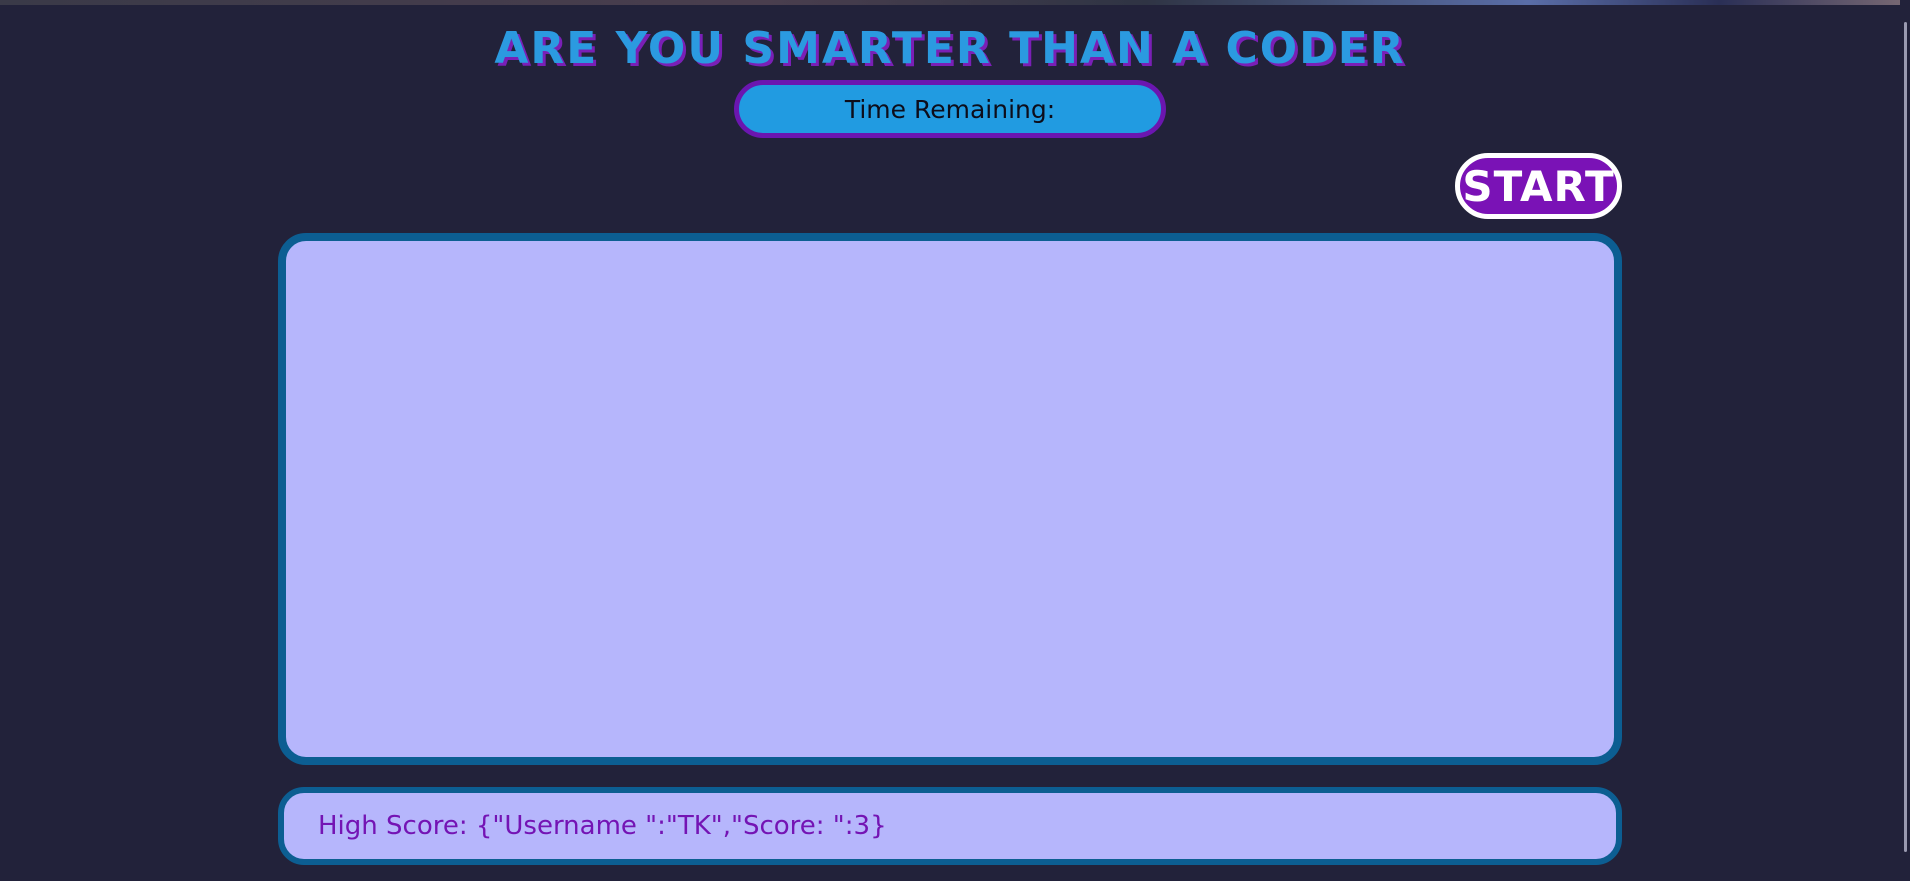 The image size is (1910, 881). What do you see at coordinates (1538, 186) in the screenshot?
I see `start-button: START` at bounding box center [1538, 186].